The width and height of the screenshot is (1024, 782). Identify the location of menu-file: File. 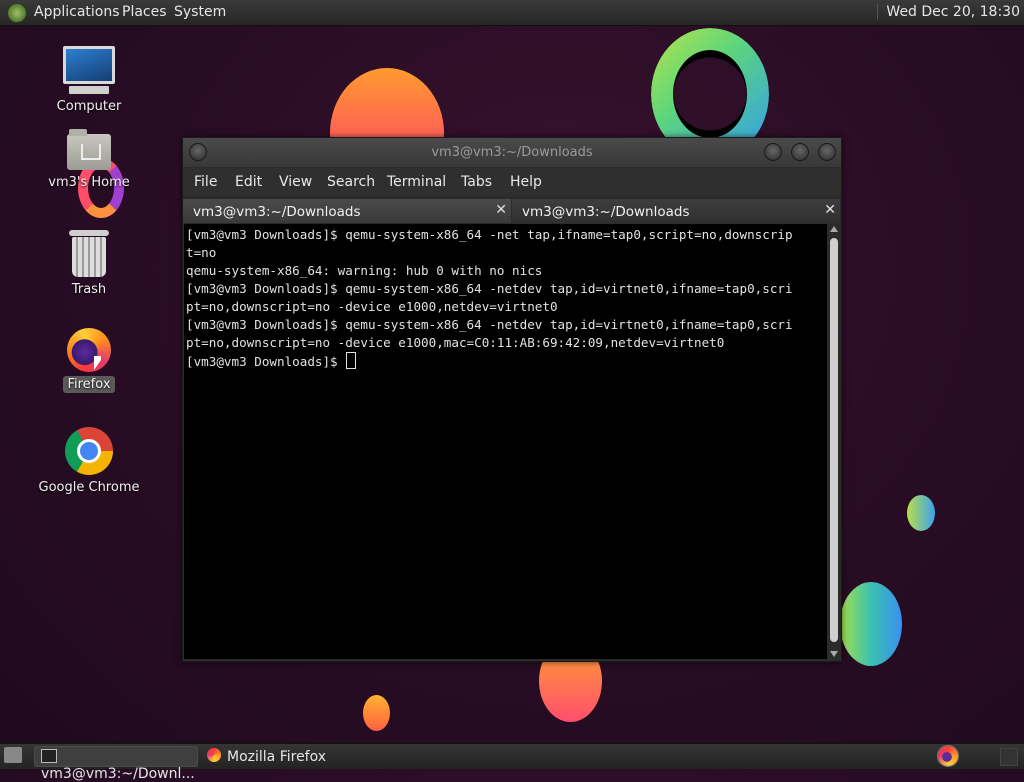
(205, 182).